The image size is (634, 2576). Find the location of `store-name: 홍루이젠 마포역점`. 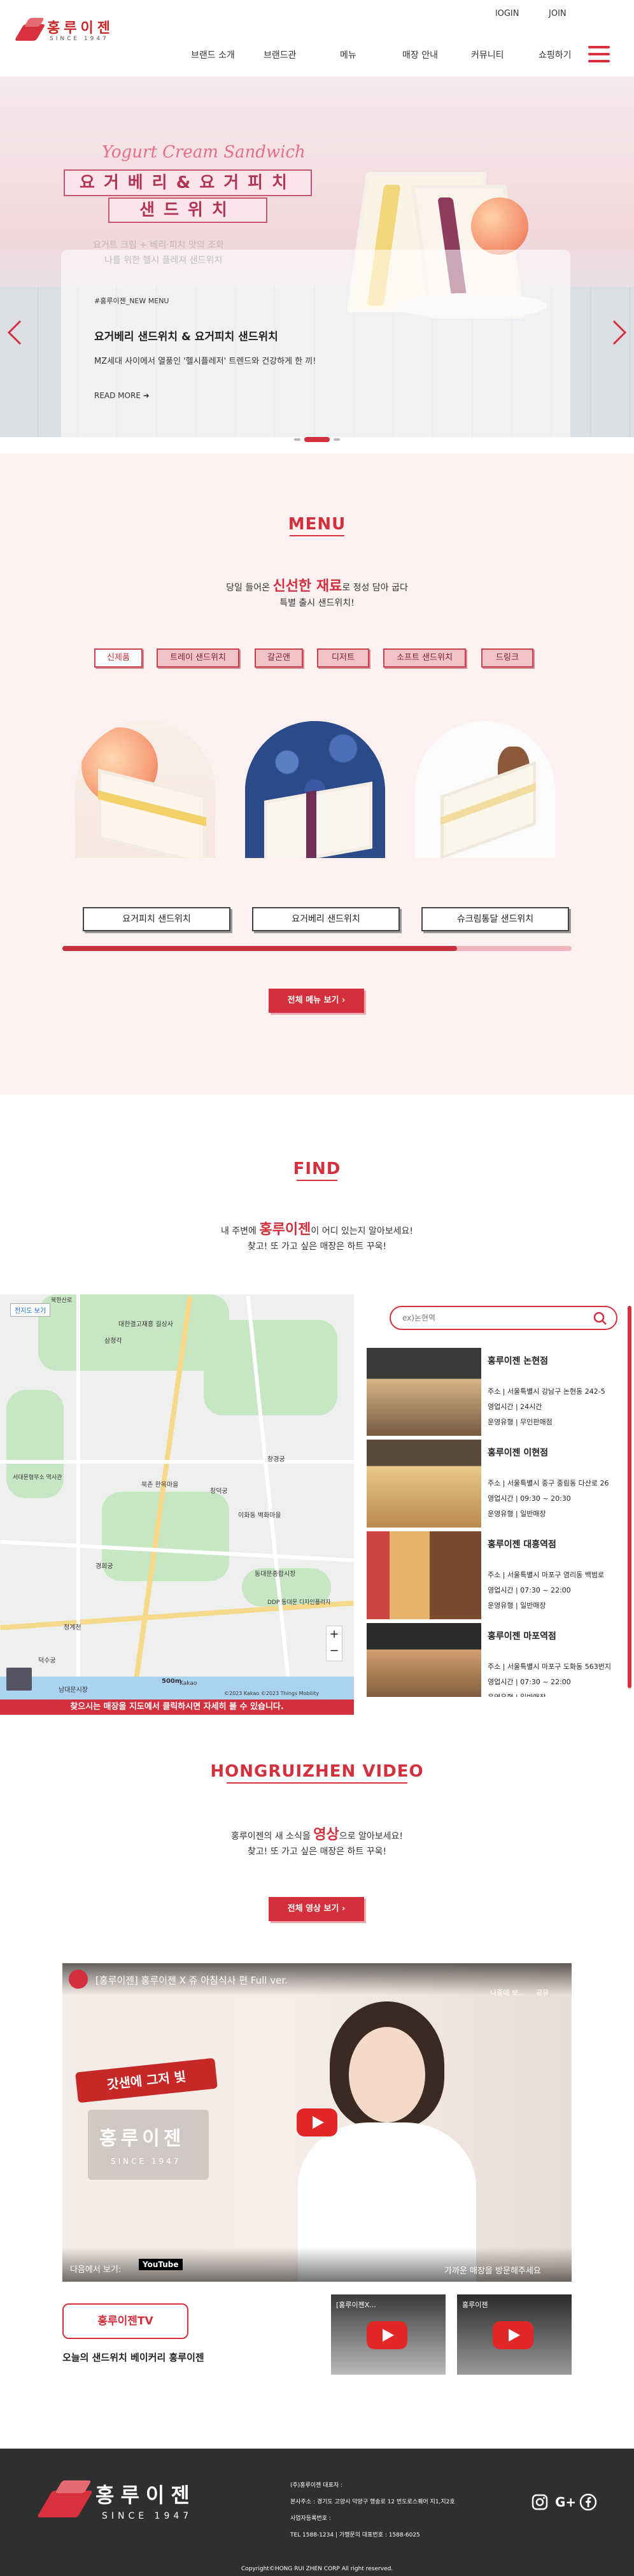

store-name: 홍루이젠 마포역점 is located at coordinates (522, 1637).